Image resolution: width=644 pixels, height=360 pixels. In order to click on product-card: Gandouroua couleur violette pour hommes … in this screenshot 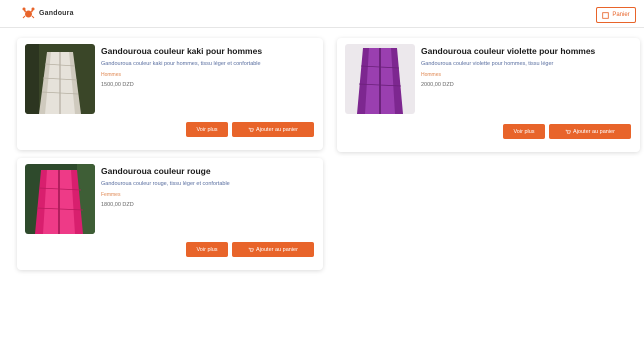, I will do `click(488, 95)`.